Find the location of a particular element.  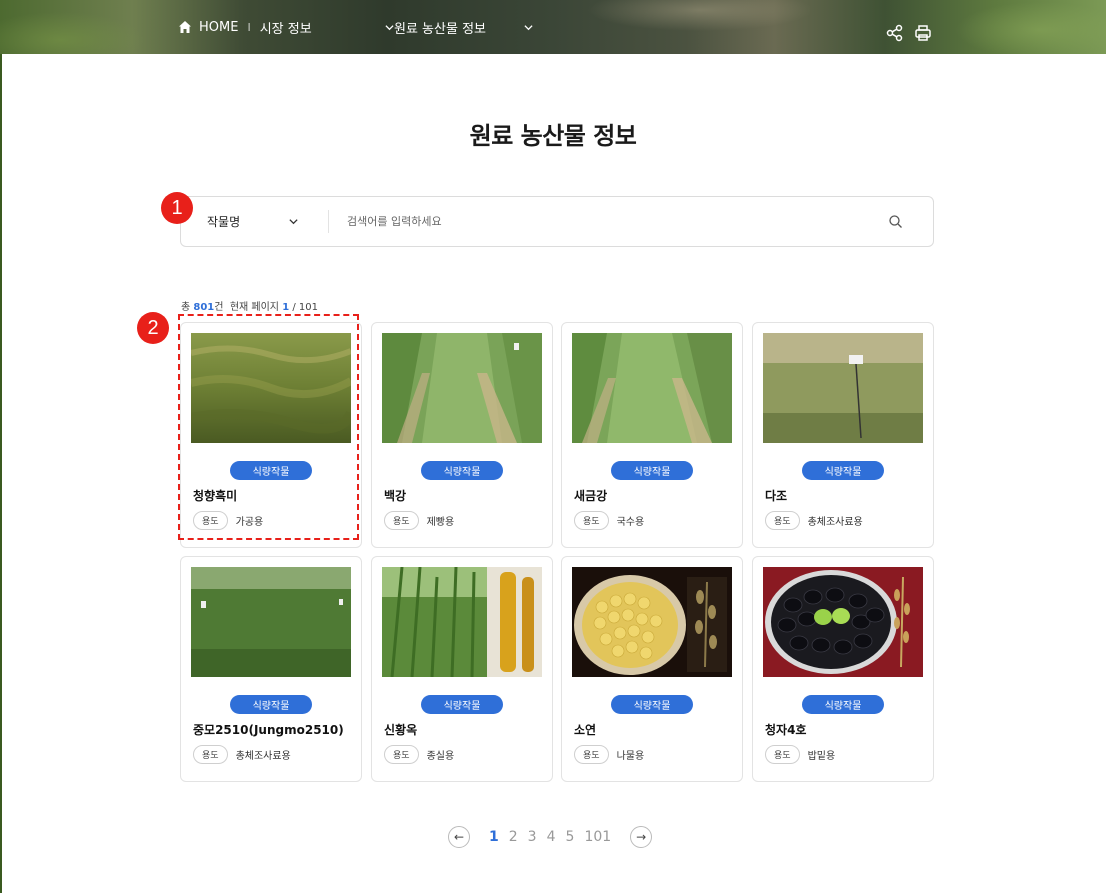

crop-usage: 용도 국수용 is located at coordinates (609, 520).